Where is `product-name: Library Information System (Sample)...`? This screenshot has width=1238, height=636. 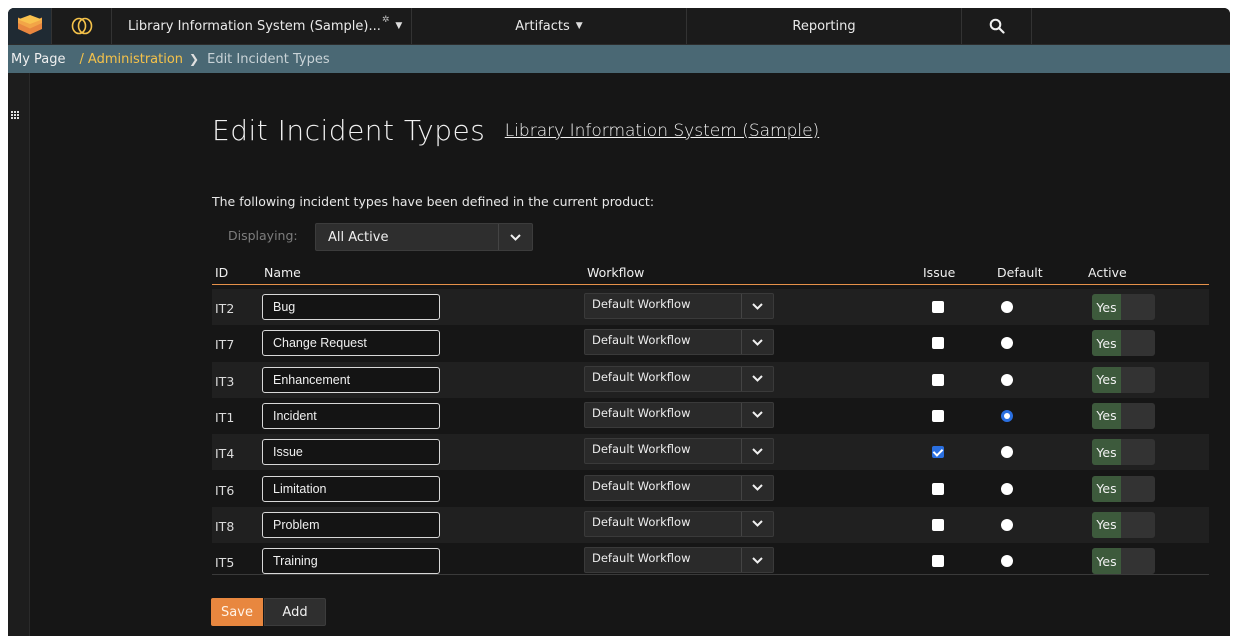 product-name: Library Information System (Sample)... is located at coordinates (254, 26).